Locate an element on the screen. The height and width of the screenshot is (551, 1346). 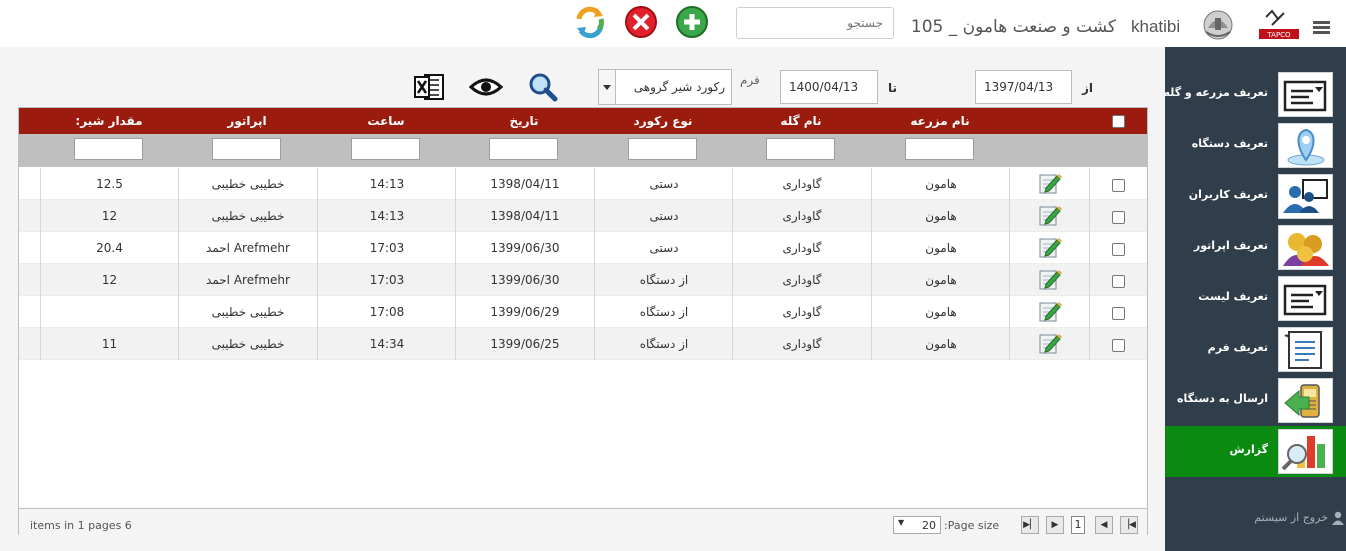
first-page-button: ▕◀ is located at coordinates (1129, 525).